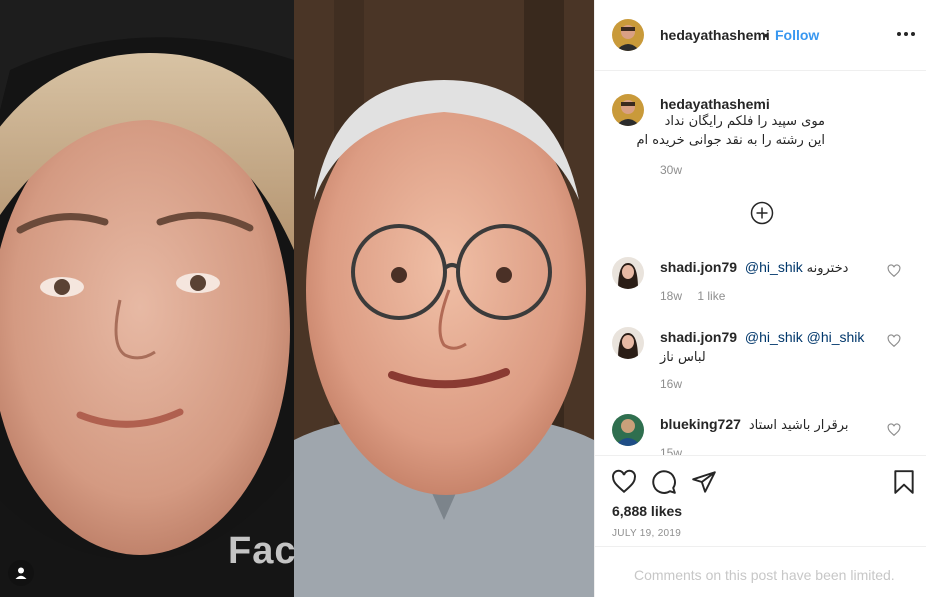 This screenshot has width=926, height=597. What do you see at coordinates (671, 450) in the screenshot?
I see `comment-timestamp: 15w` at bounding box center [671, 450].